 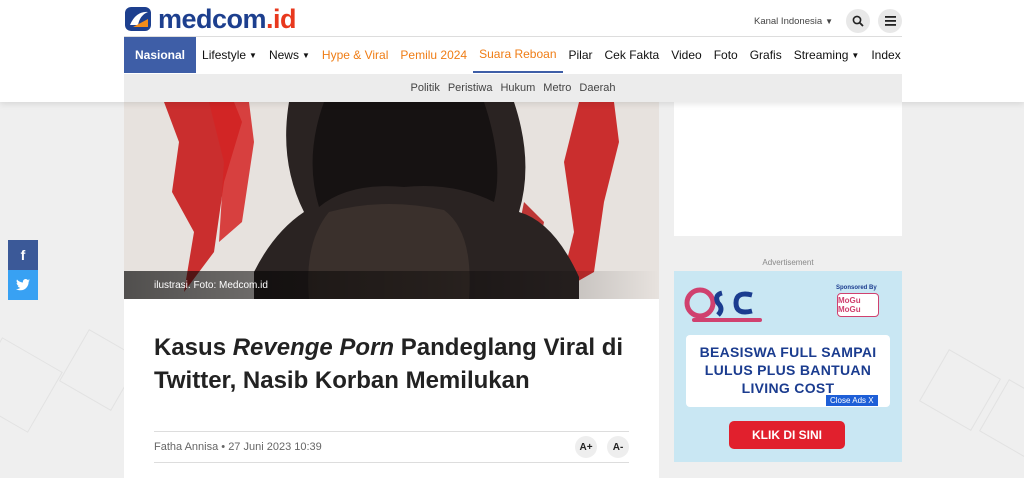 I want to click on nav-item-index: Index, so click(x=885, y=55).